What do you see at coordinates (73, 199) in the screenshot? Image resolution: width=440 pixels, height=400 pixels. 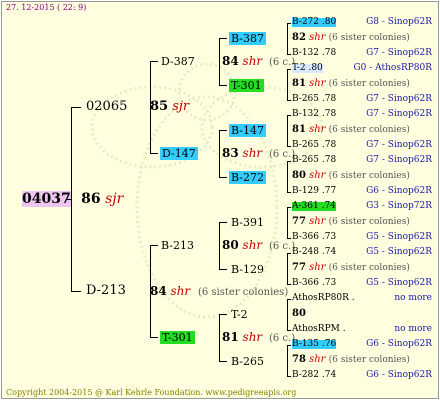 I see `root-node: 04037 86 sjr` at bounding box center [73, 199].